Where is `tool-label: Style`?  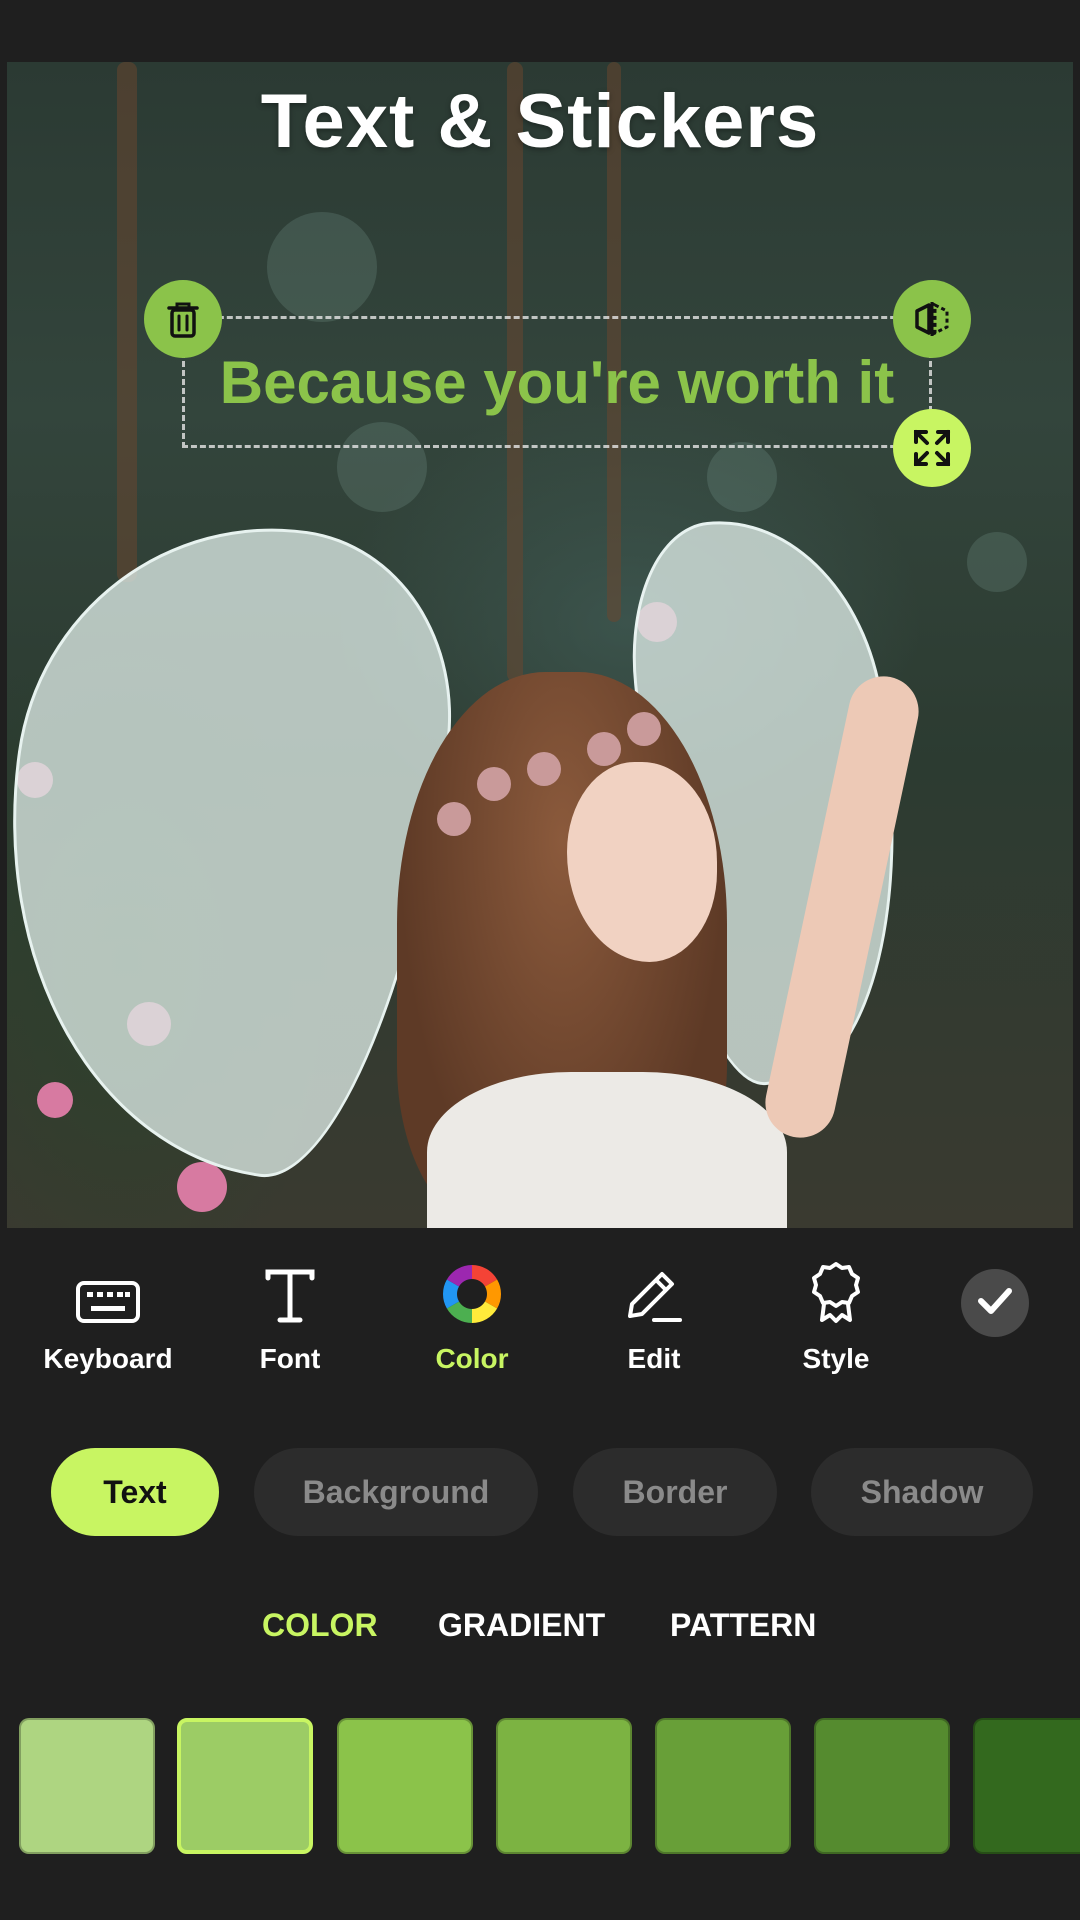
tool-label: Style is located at coordinates (836, 1358).